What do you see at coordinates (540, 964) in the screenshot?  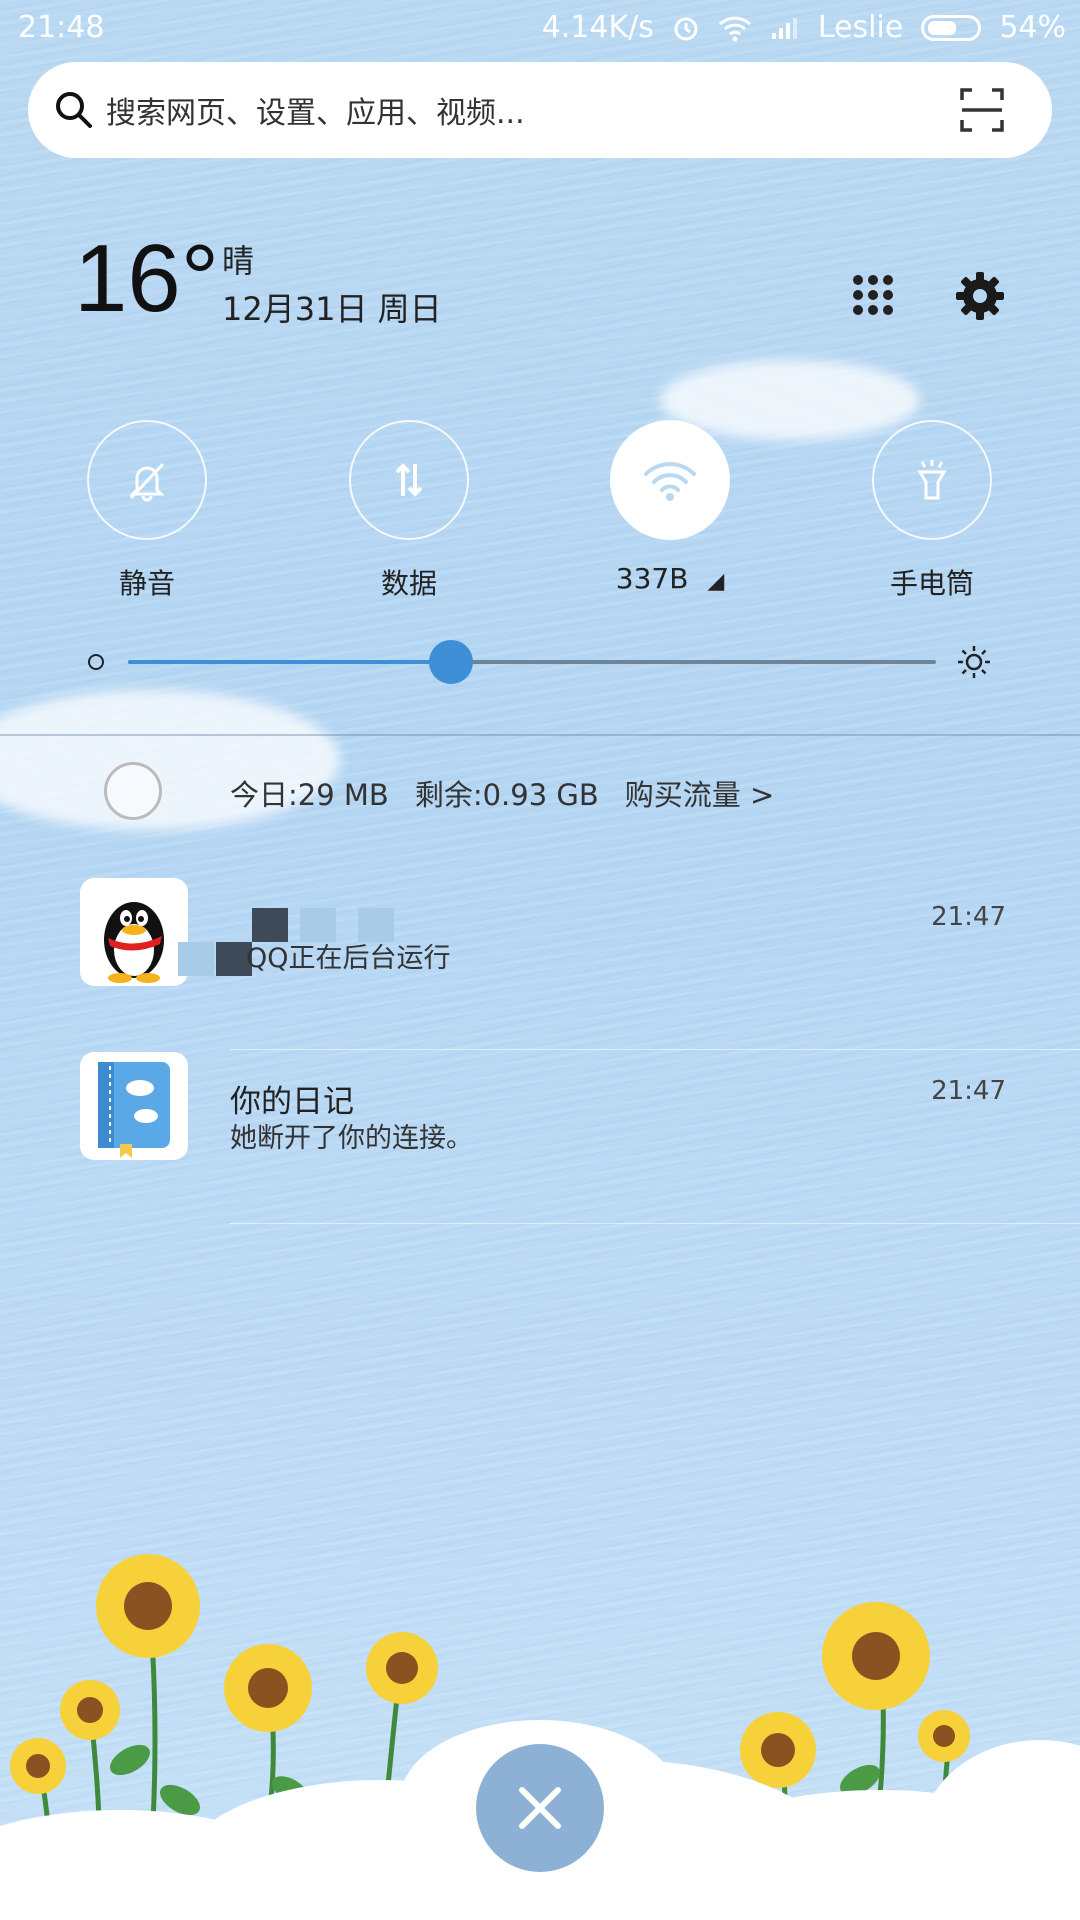 I see `notification-qq: QQ正在后台运行 21:47` at bounding box center [540, 964].